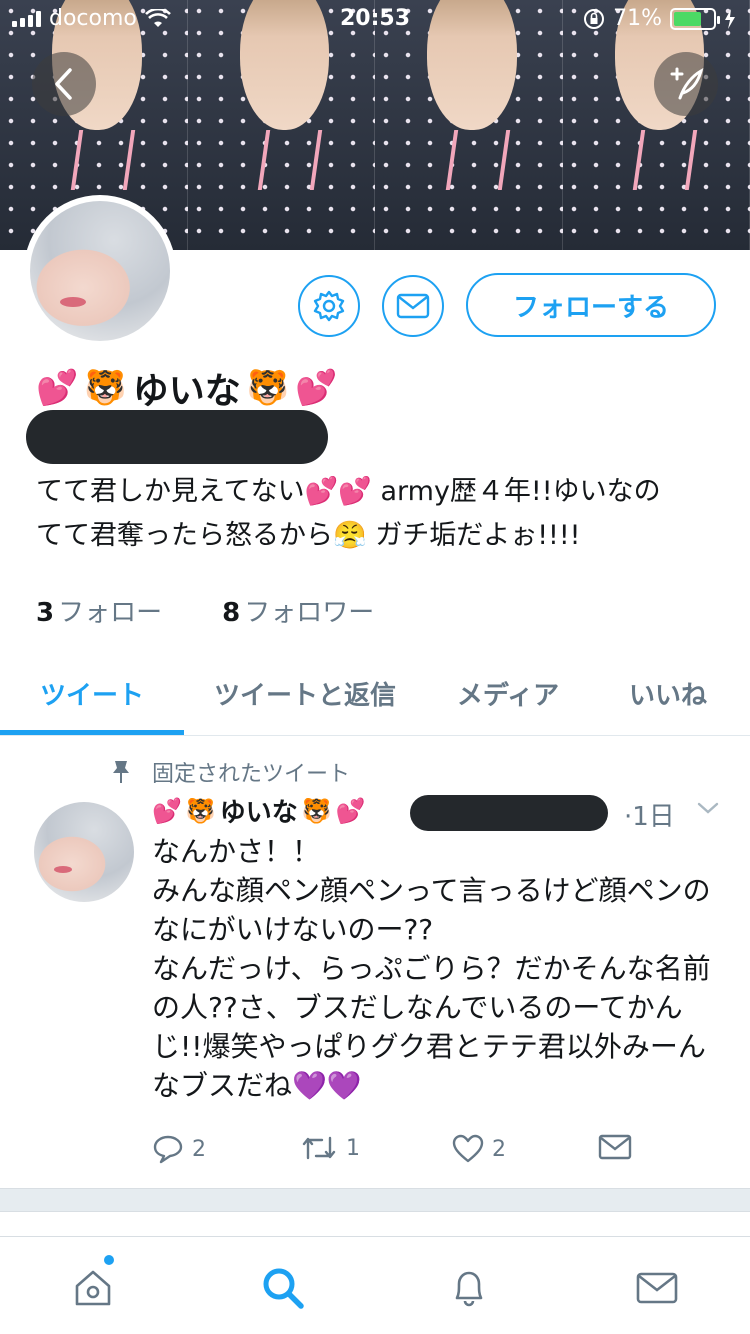 This screenshot has height=1334, width=750. I want to click on tweet-timestamp: ·1日, so click(649, 814).